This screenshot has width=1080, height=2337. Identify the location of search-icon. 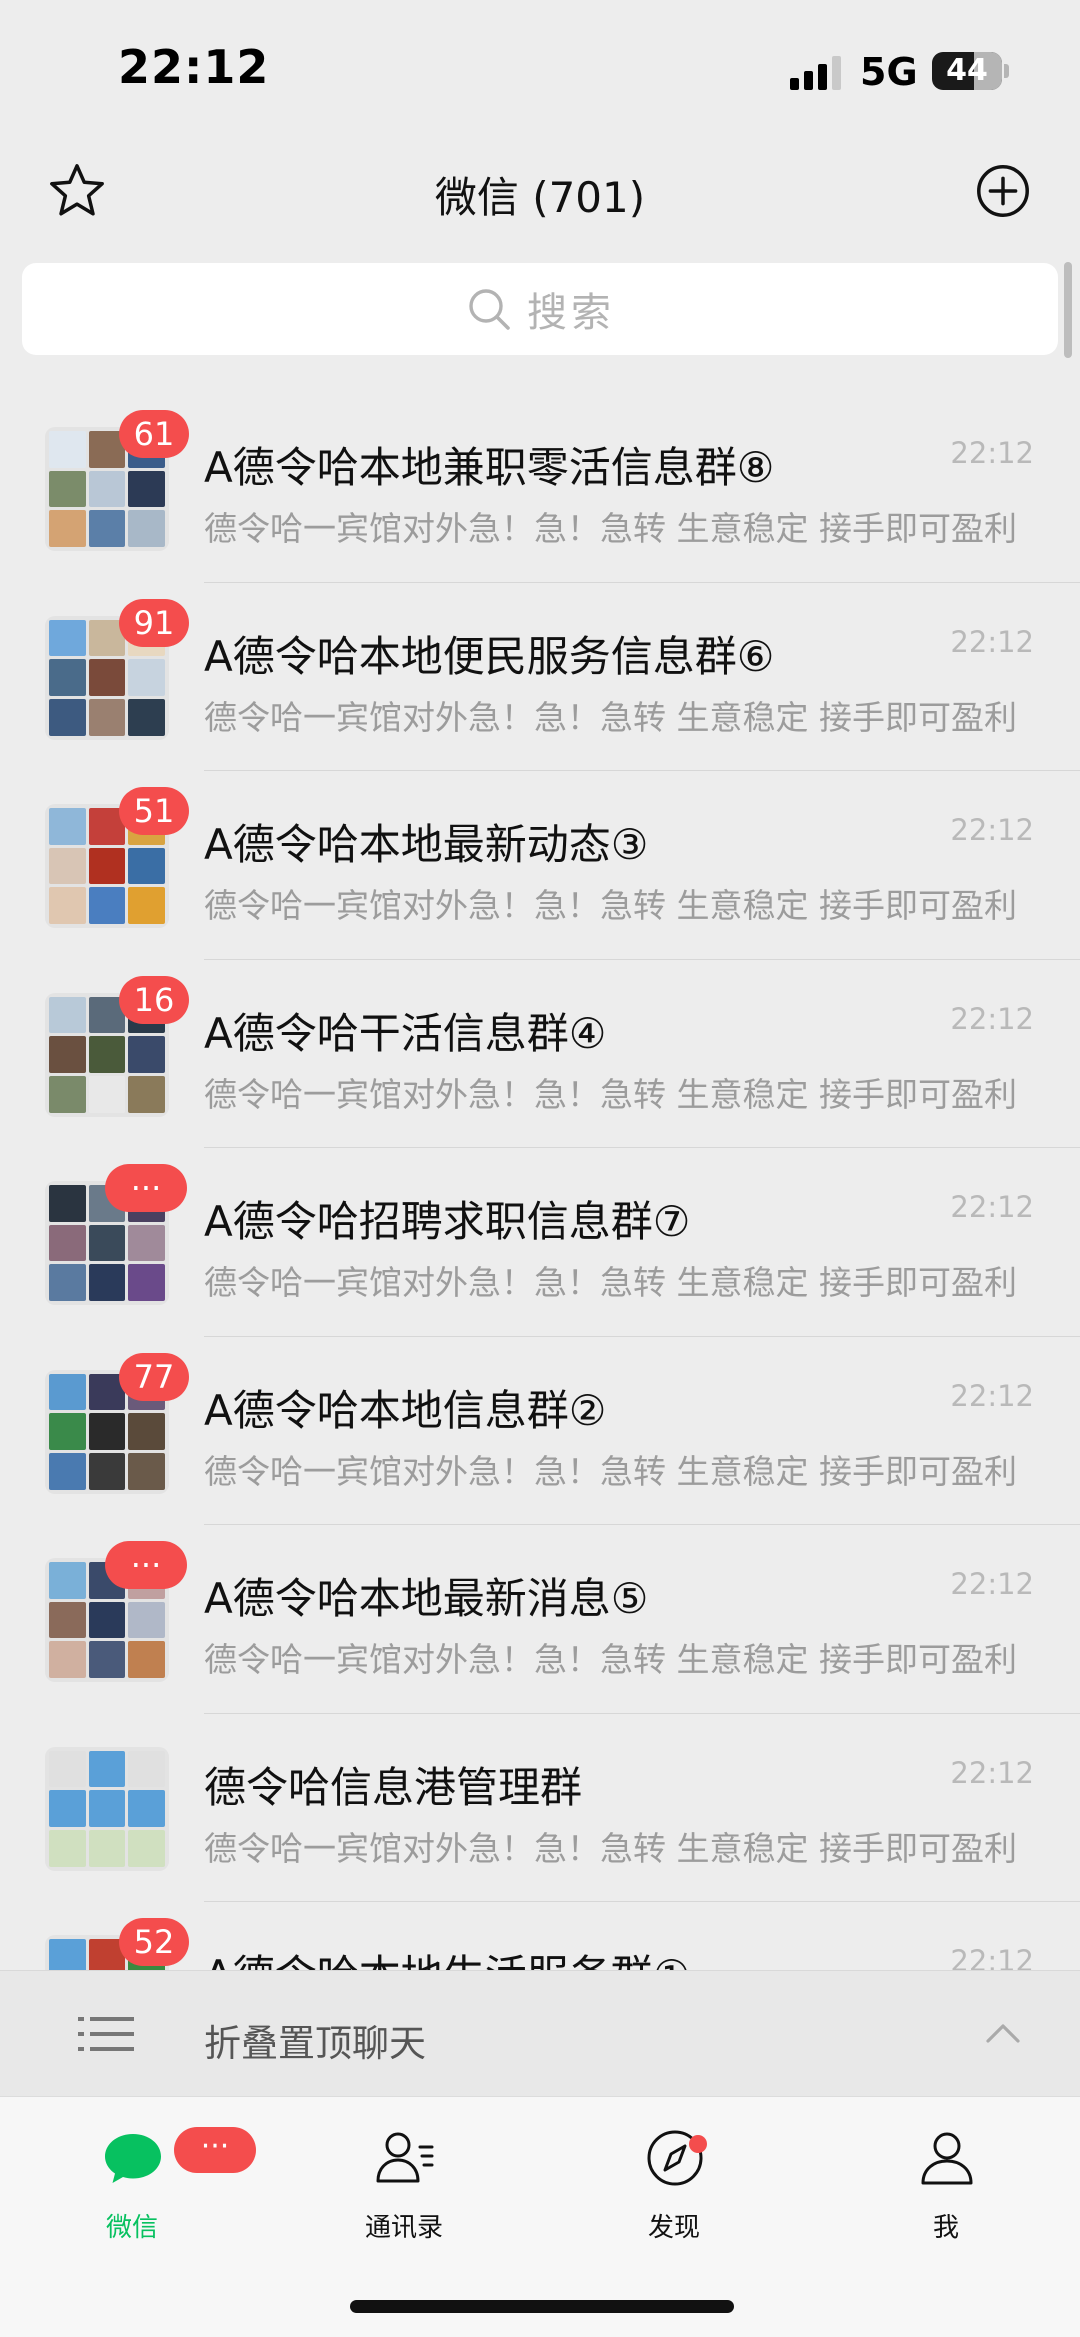
(489, 309).